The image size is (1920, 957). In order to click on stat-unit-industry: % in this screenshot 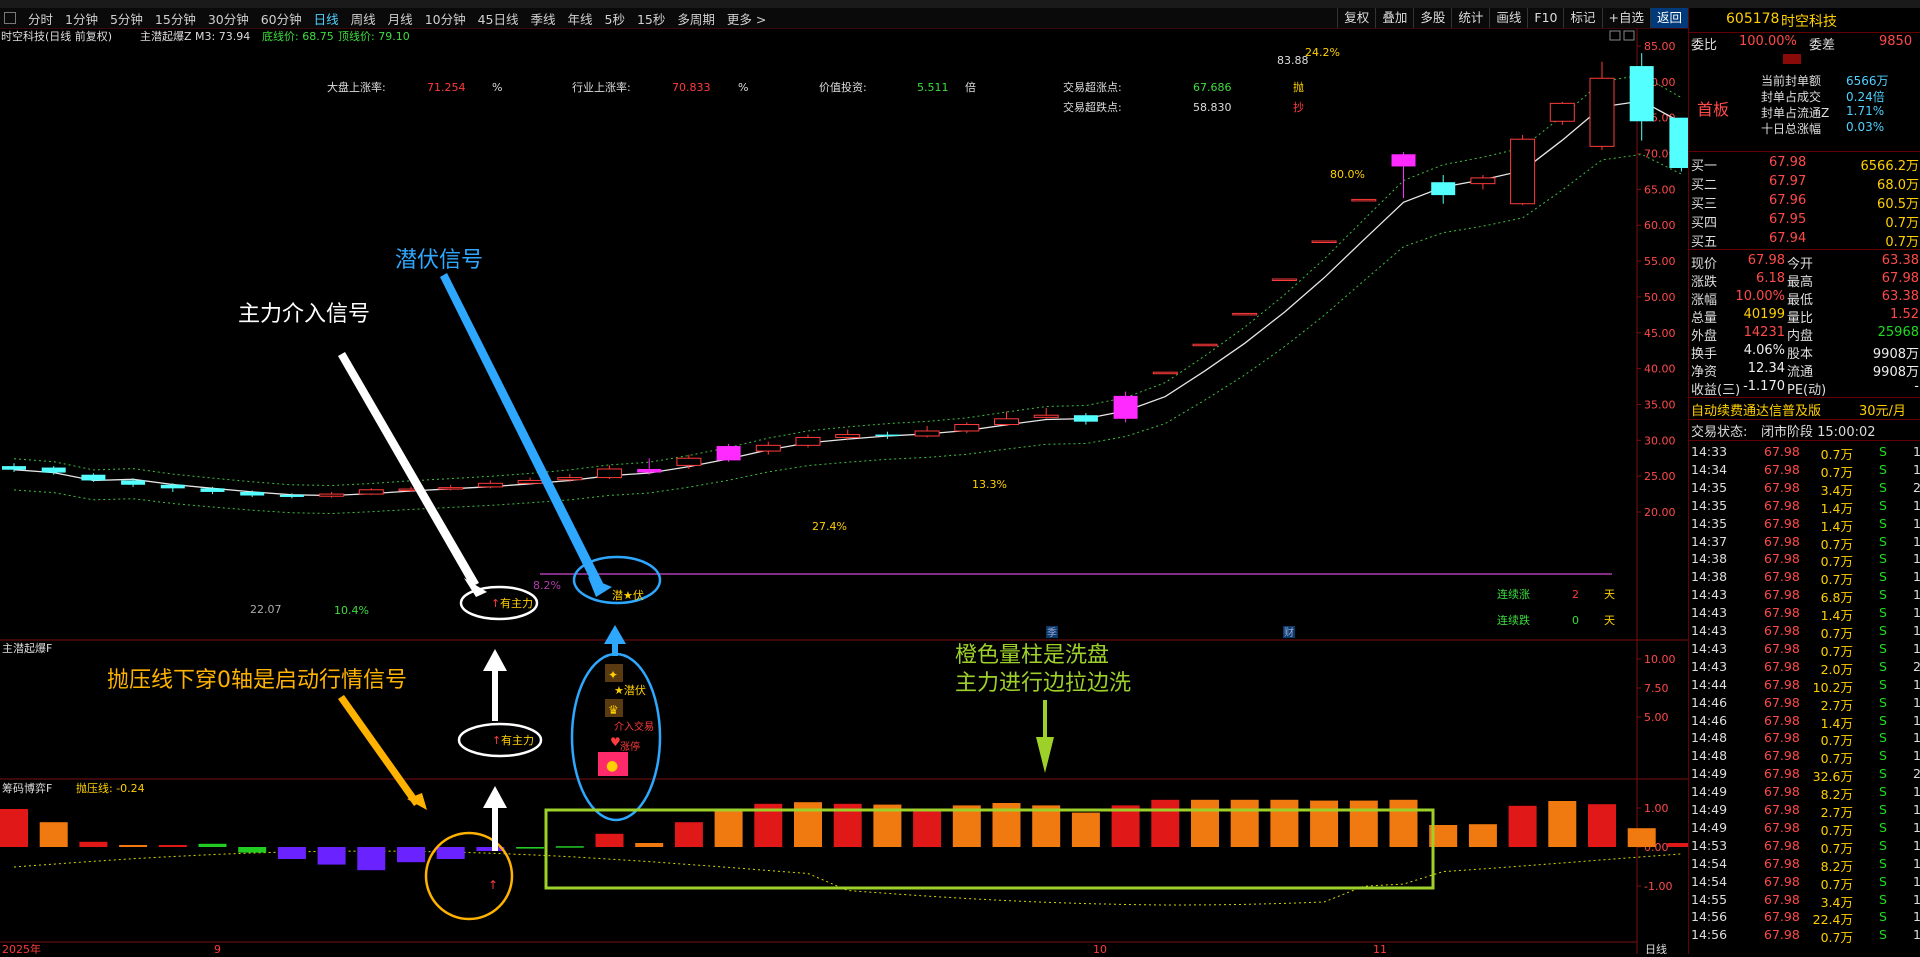, I will do `click(743, 87)`.